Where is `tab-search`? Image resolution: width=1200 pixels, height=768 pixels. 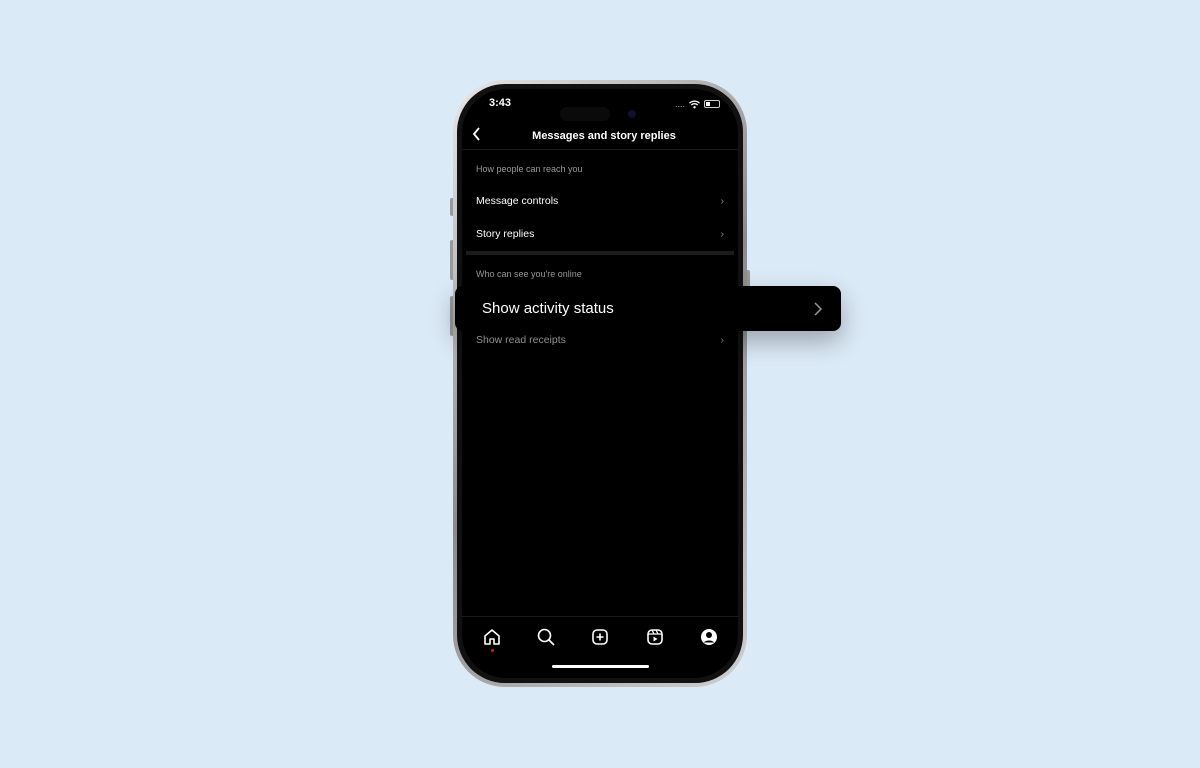 tab-search is located at coordinates (546, 637).